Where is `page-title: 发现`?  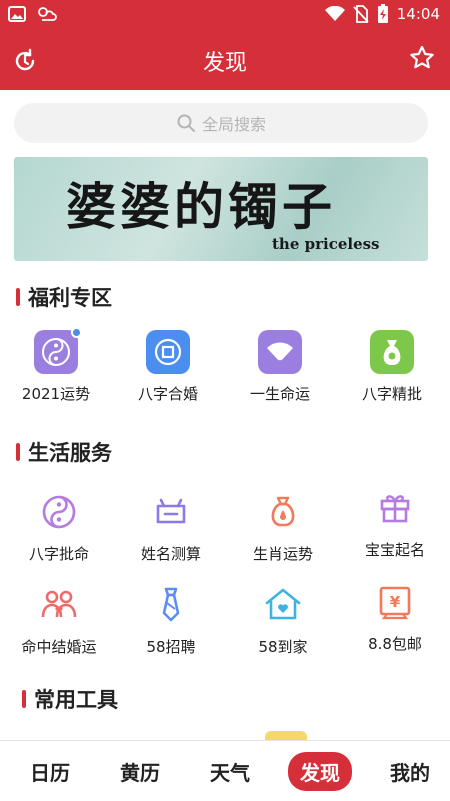
page-title: 发现 is located at coordinates (224, 63).